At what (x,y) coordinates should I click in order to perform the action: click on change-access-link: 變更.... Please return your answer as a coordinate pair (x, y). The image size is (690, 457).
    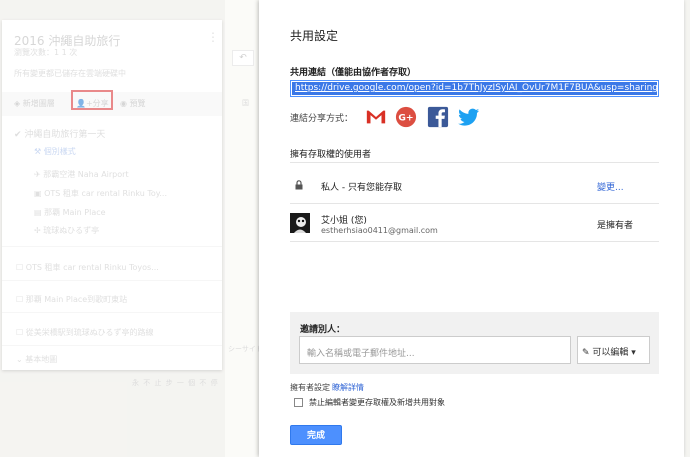
    Looking at the image, I should click on (610, 186).